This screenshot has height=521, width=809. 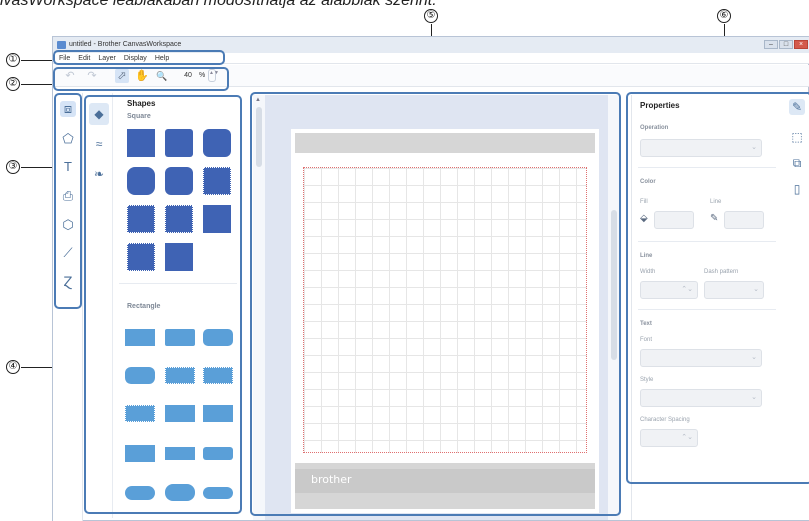 I want to click on line-color-field, so click(x=744, y=220).